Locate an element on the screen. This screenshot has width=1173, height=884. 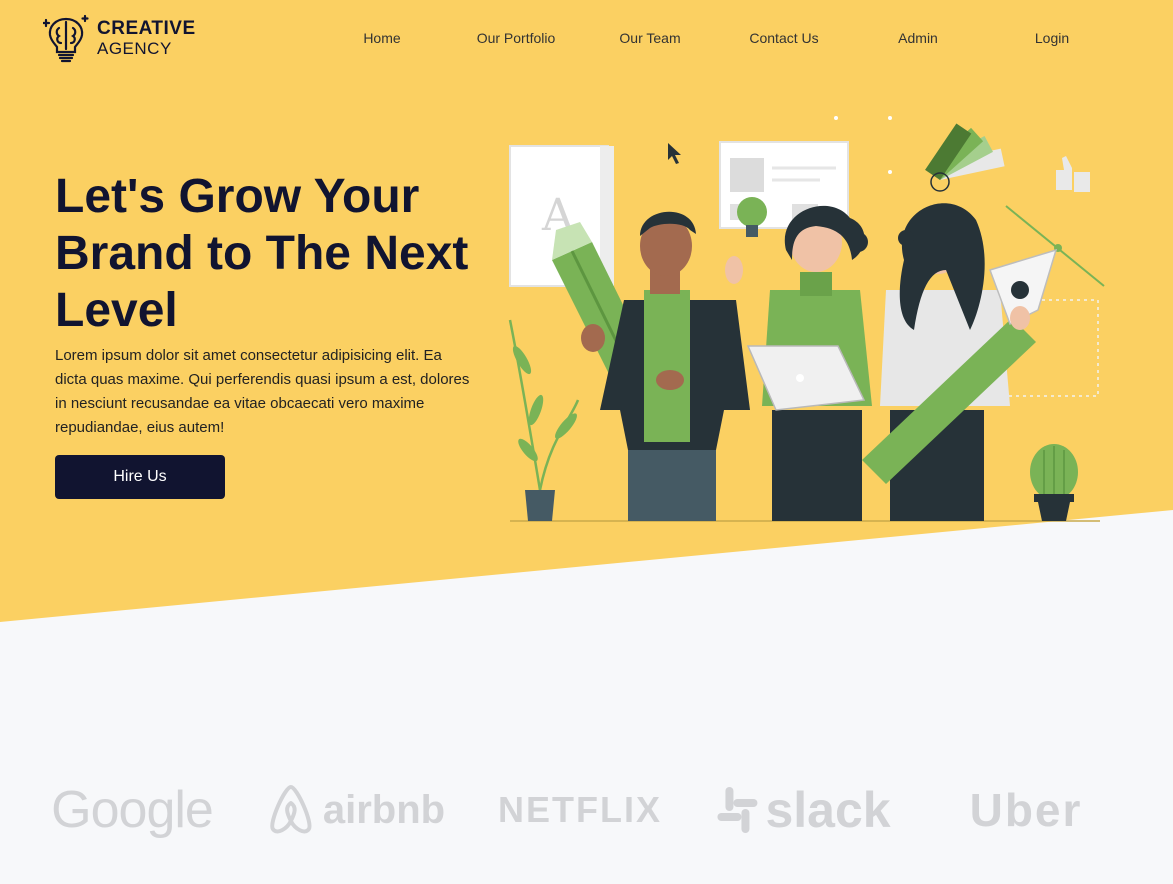
nav-link-home: Home is located at coordinates (381, 38).